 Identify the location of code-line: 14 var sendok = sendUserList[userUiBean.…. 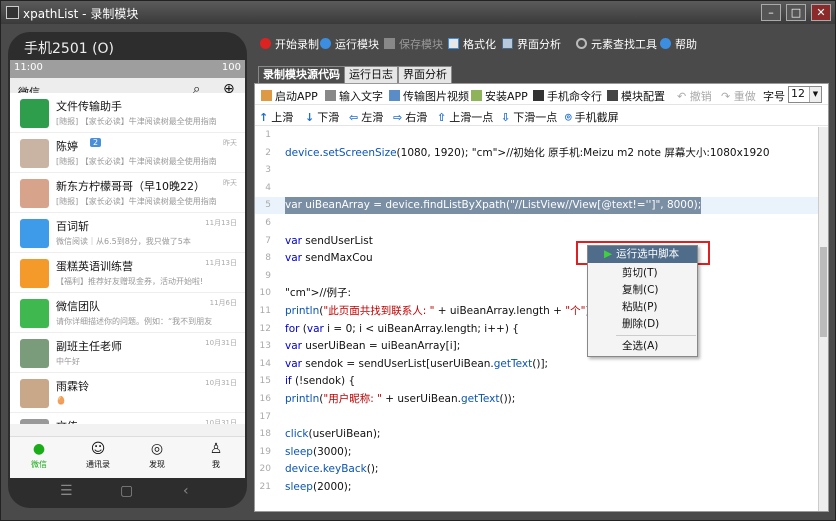
(536, 364).